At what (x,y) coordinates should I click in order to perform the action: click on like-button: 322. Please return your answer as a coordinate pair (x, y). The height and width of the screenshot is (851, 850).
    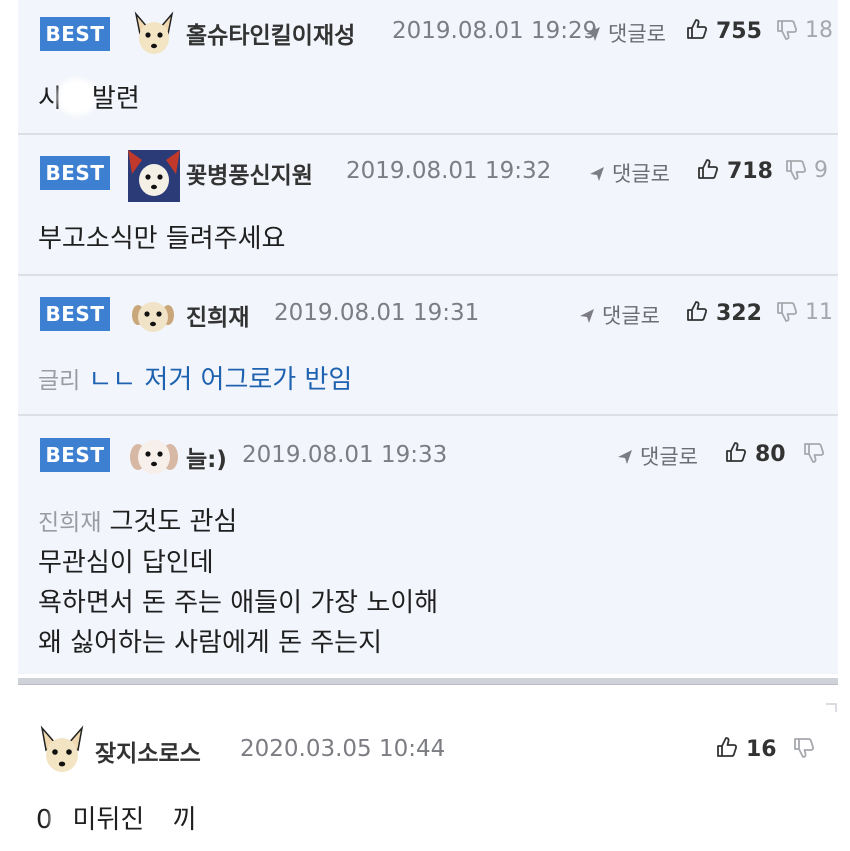
    Looking at the image, I should click on (723, 312).